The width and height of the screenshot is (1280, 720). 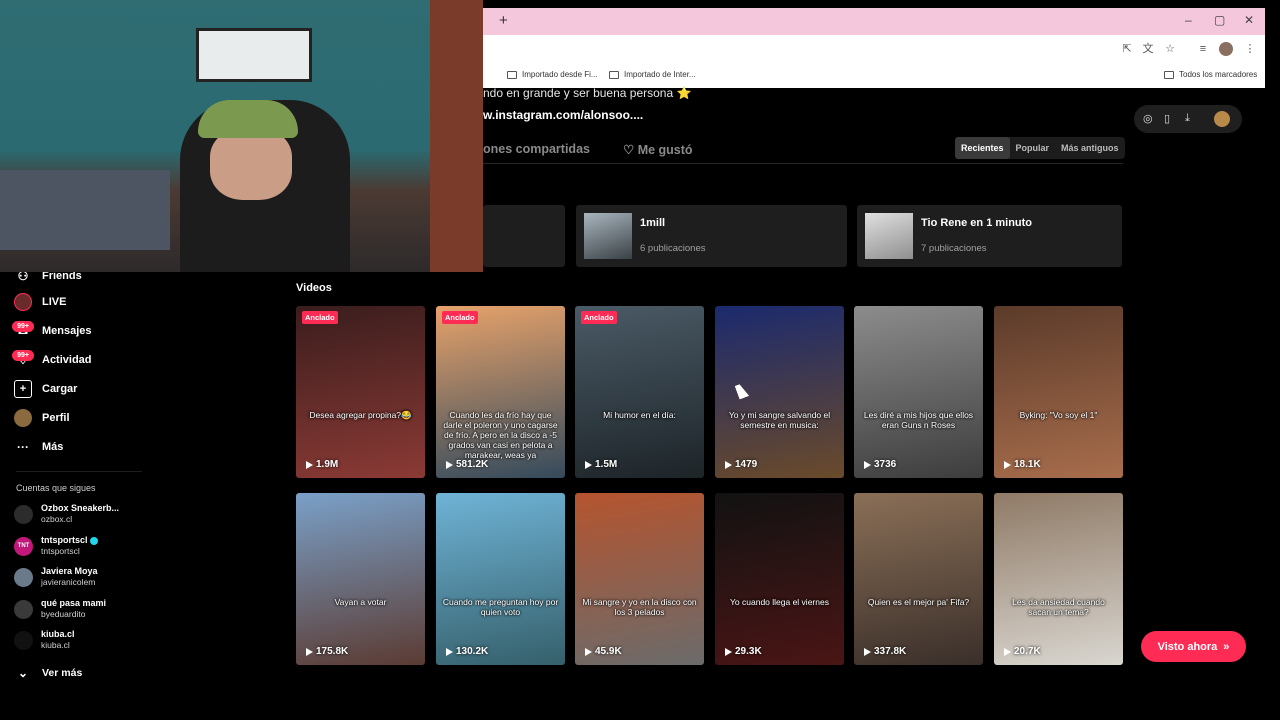 I want to click on playlist-name: Tio Rene en 1 minuto, so click(x=977, y=223).